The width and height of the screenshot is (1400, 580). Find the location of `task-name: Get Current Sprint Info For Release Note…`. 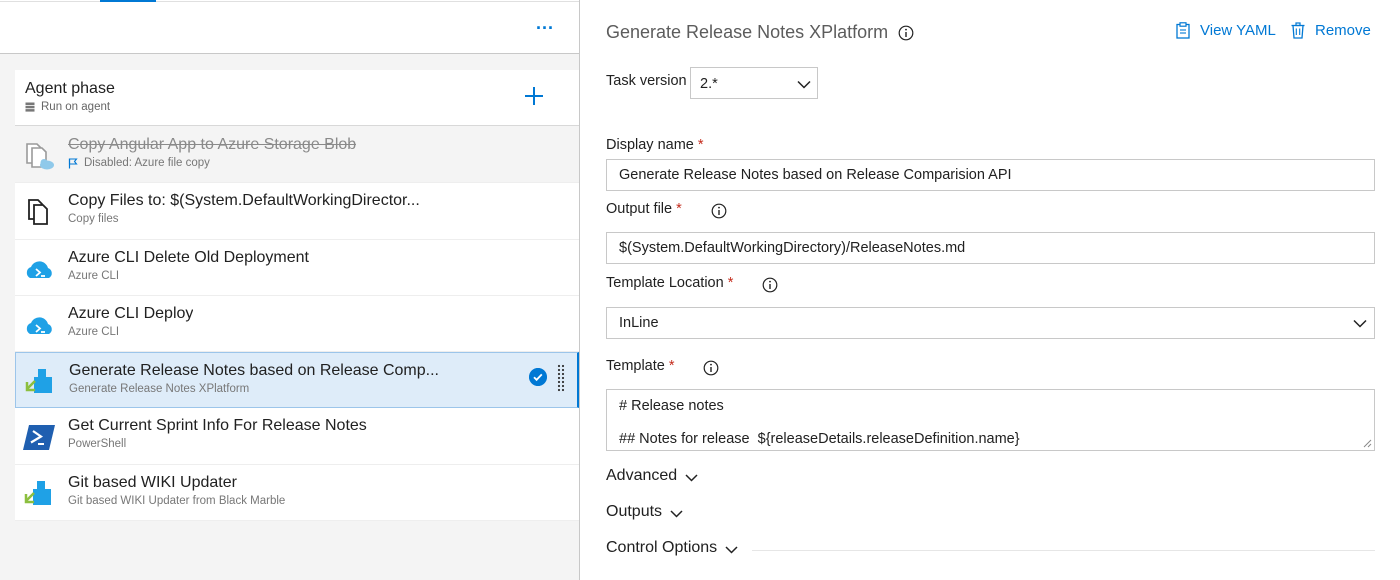

task-name: Get Current Sprint Info For Release Note… is located at coordinates (217, 426).